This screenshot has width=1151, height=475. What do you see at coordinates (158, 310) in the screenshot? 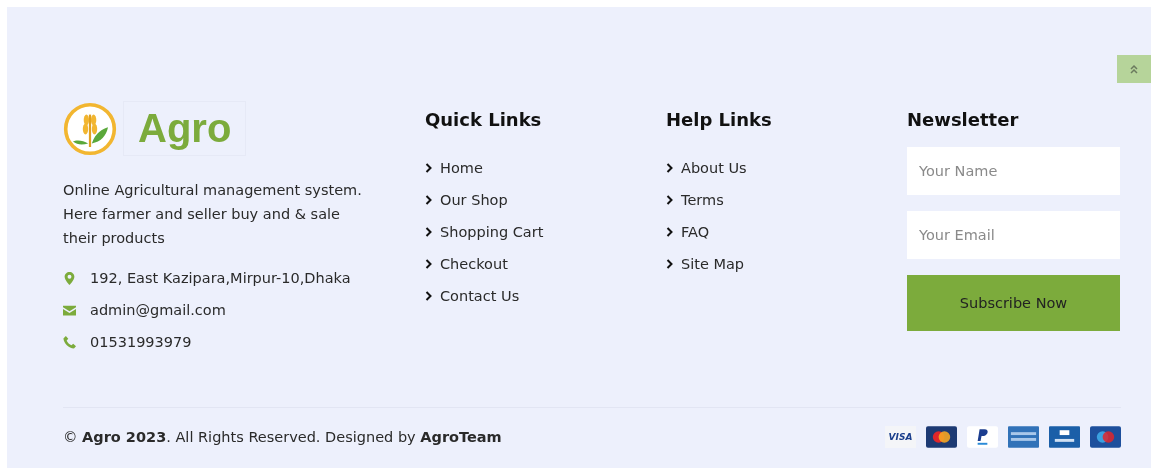
I see `contact-text: admin@gmail.com` at bounding box center [158, 310].